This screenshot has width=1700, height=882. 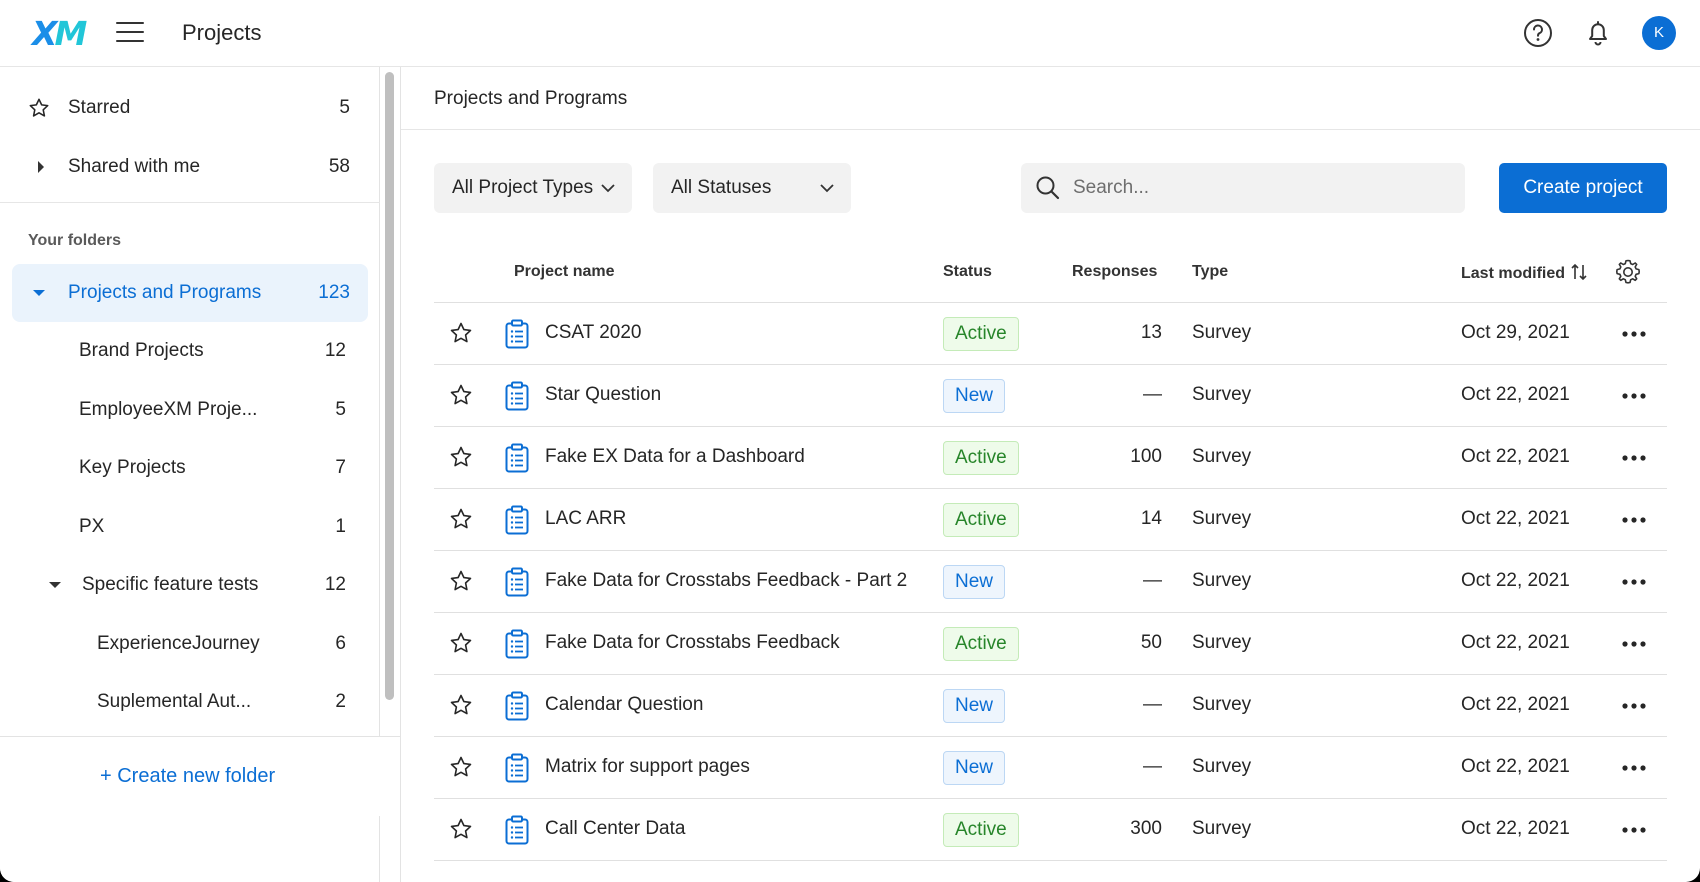 I want to click on project-types-value: All Project Types, so click(x=523, y=187).